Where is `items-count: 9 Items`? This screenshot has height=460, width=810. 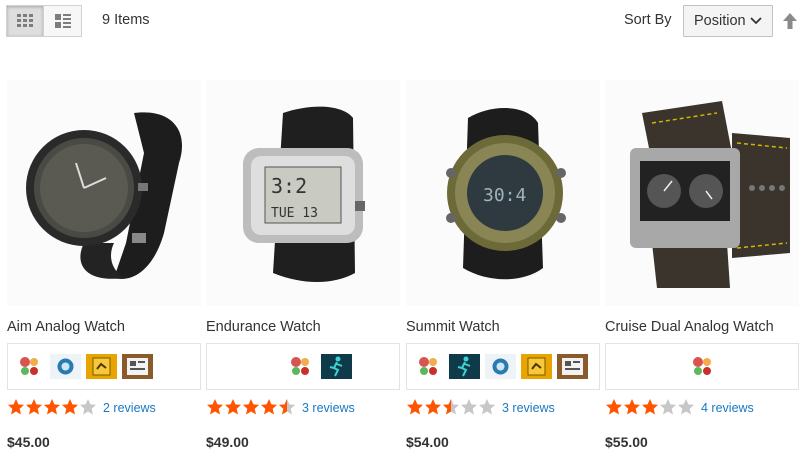
items-count: 9 Items is located at coordinates (126, 20).